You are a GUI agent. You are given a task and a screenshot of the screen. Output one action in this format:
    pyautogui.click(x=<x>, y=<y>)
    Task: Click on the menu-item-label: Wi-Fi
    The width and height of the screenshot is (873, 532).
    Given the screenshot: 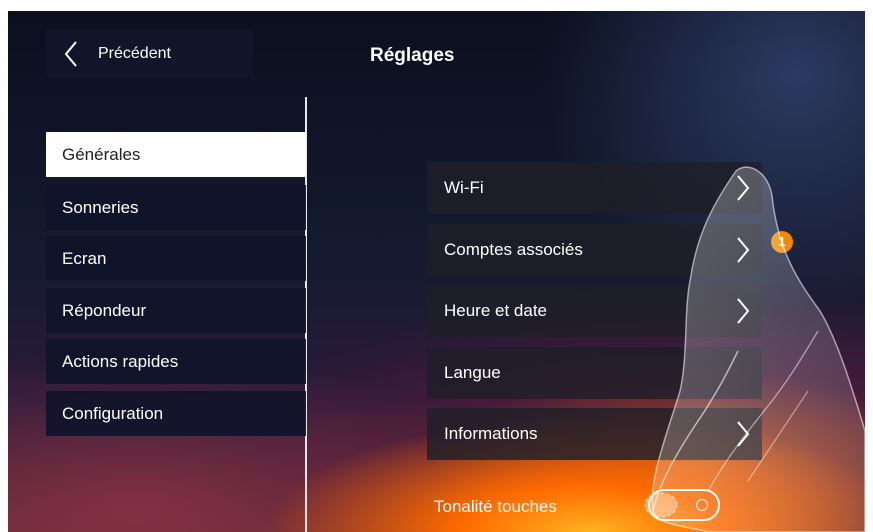 What is the action you would take?
    pyautogui.click(x=464, y=187)
    